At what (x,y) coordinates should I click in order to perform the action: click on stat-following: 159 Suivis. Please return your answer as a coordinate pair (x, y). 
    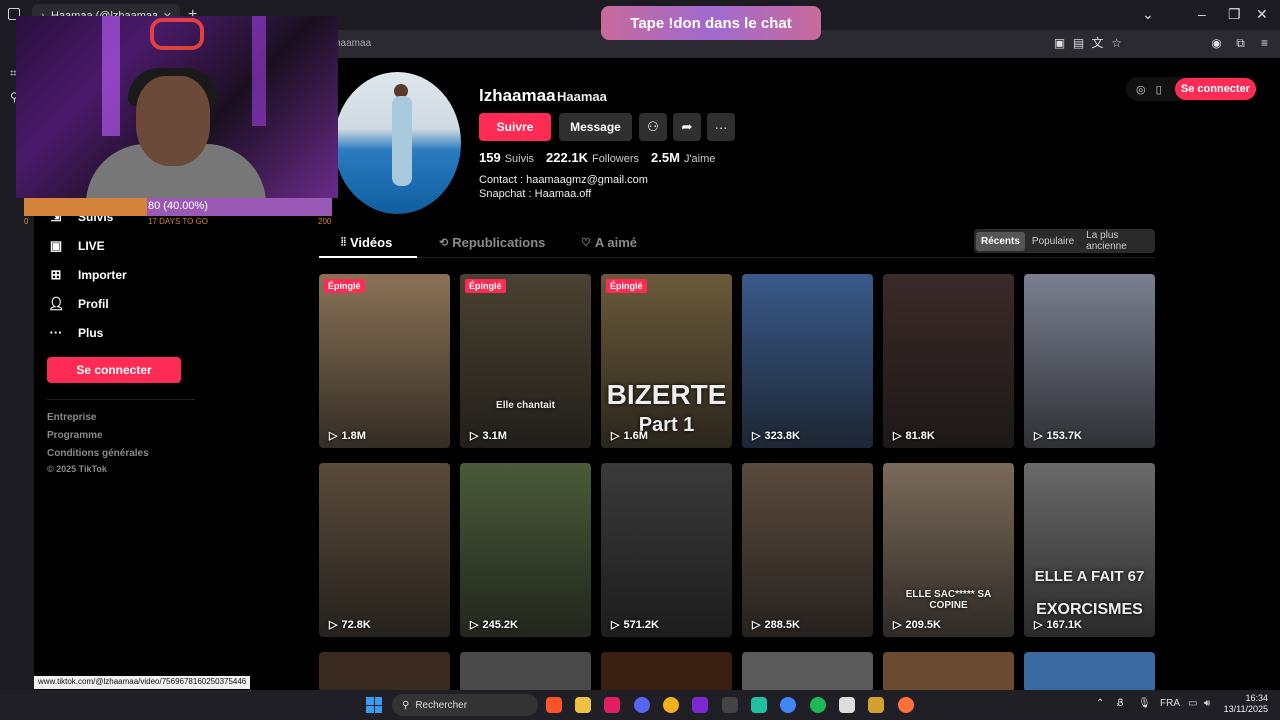
    Looking at the image, I should click on (506, 157).